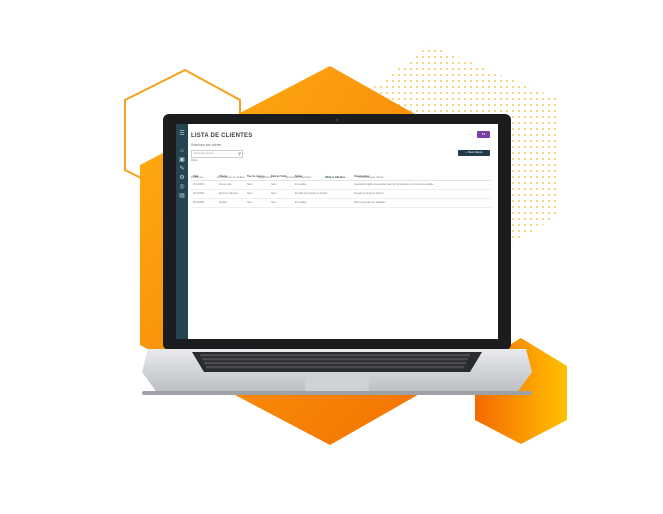  I want to click on table-cell: Enviado ao grupo de clientes, so click(369, 193).